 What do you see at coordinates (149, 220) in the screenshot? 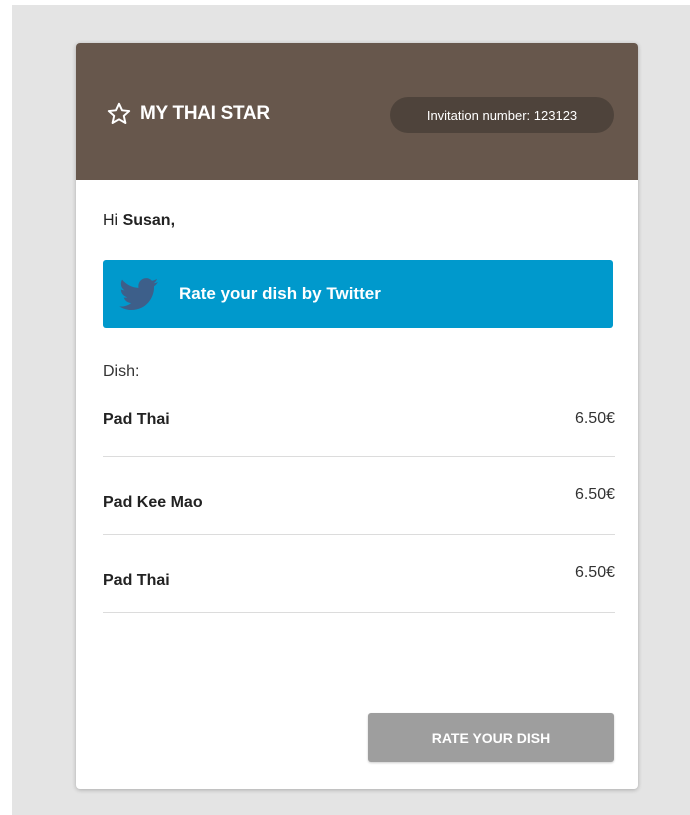
I see `greeting-name: Susan,` at bounding box center [149, 220].